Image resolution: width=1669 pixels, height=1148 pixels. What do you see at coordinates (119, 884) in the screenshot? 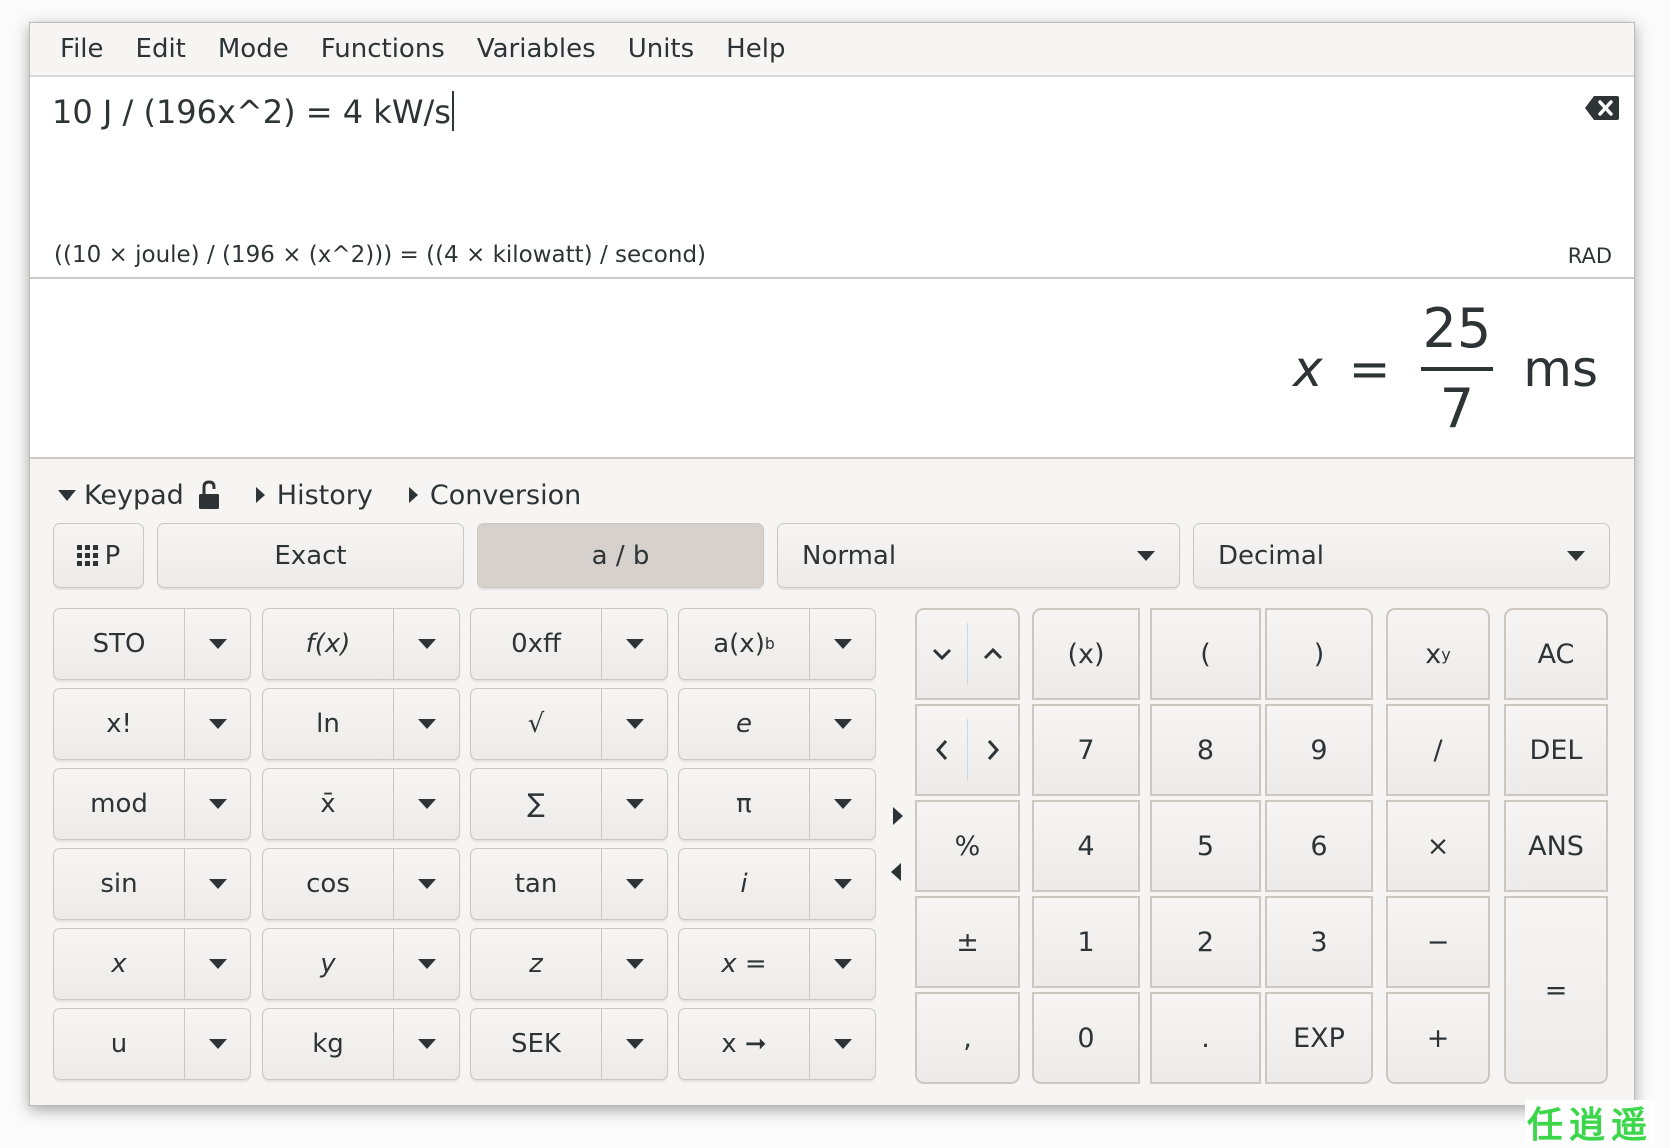
I see `sin-button: sin` at bounding box center [119, 884].